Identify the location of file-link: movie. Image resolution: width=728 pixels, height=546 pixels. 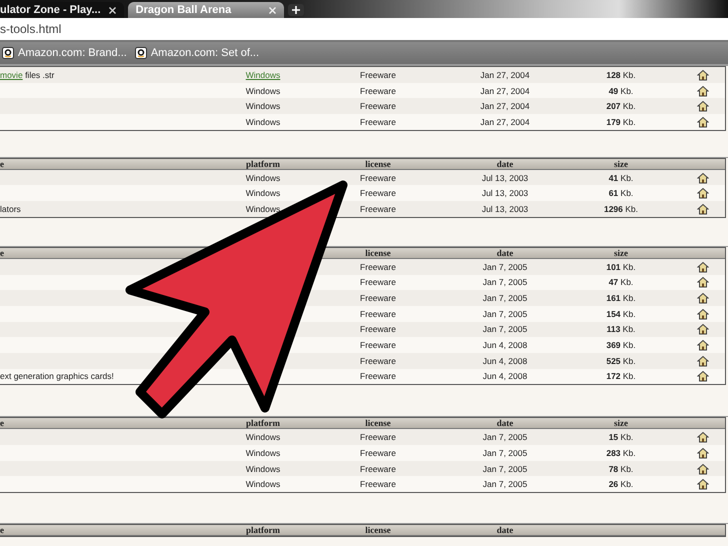
(11, 75).